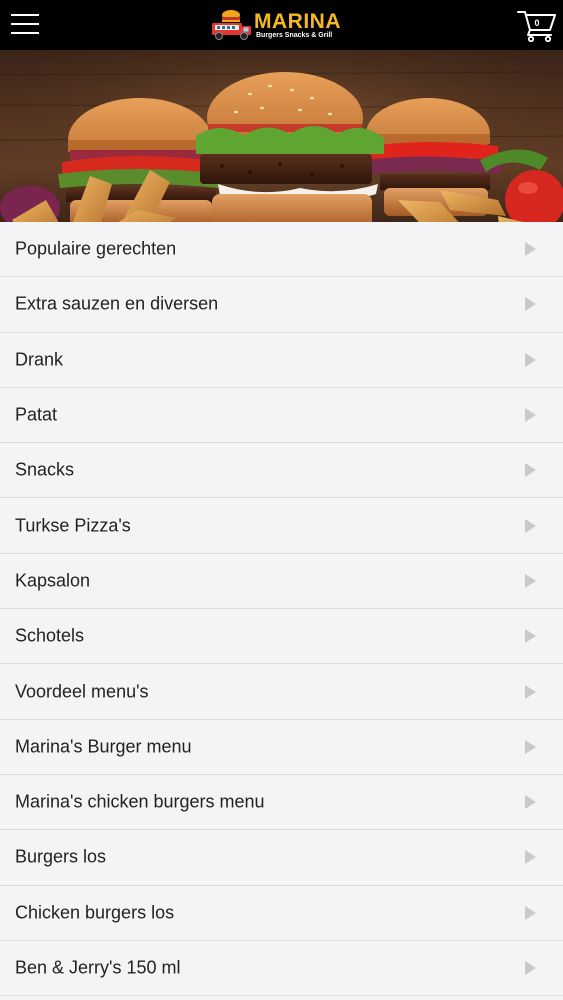 The width and height of the screenshot is (563, 1000). What do you see at coordinates (82, 691) in the screenshot?
I see `category-label: Voordeel menu's` at bounding box center [82, 691].